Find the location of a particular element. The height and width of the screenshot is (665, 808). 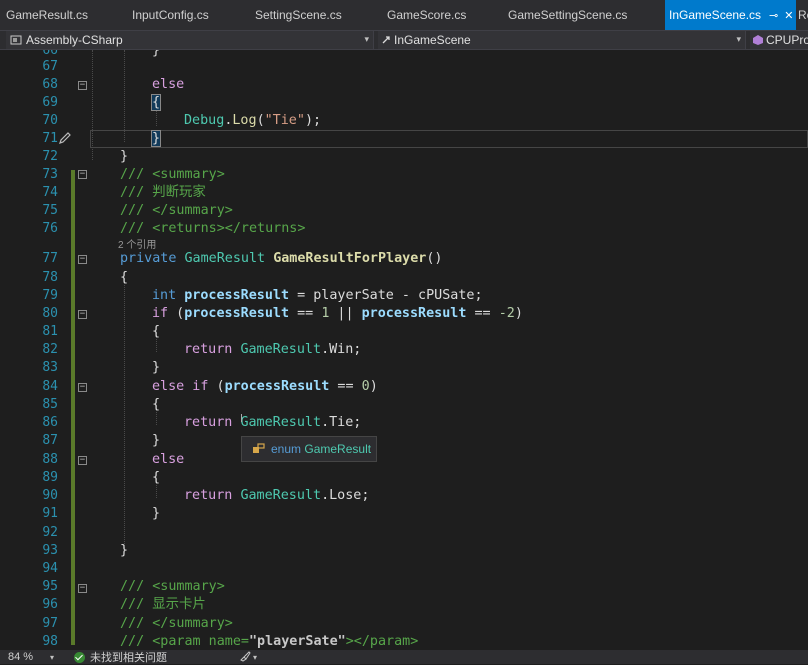

code-line-88: else is located at coordinates (168, 460).